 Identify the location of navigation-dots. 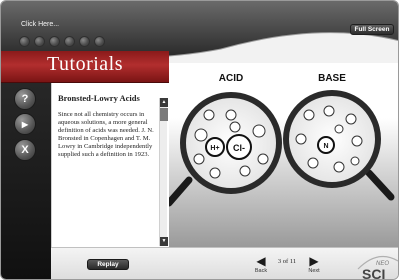
(62, 41).